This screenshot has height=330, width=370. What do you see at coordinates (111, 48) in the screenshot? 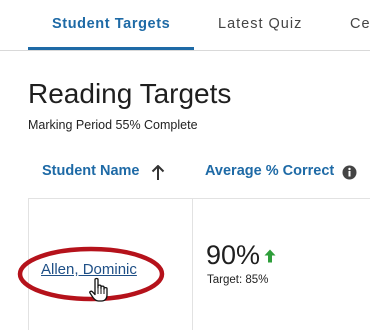
I see `active-tab-indicator` at bounding box center [111, 48].